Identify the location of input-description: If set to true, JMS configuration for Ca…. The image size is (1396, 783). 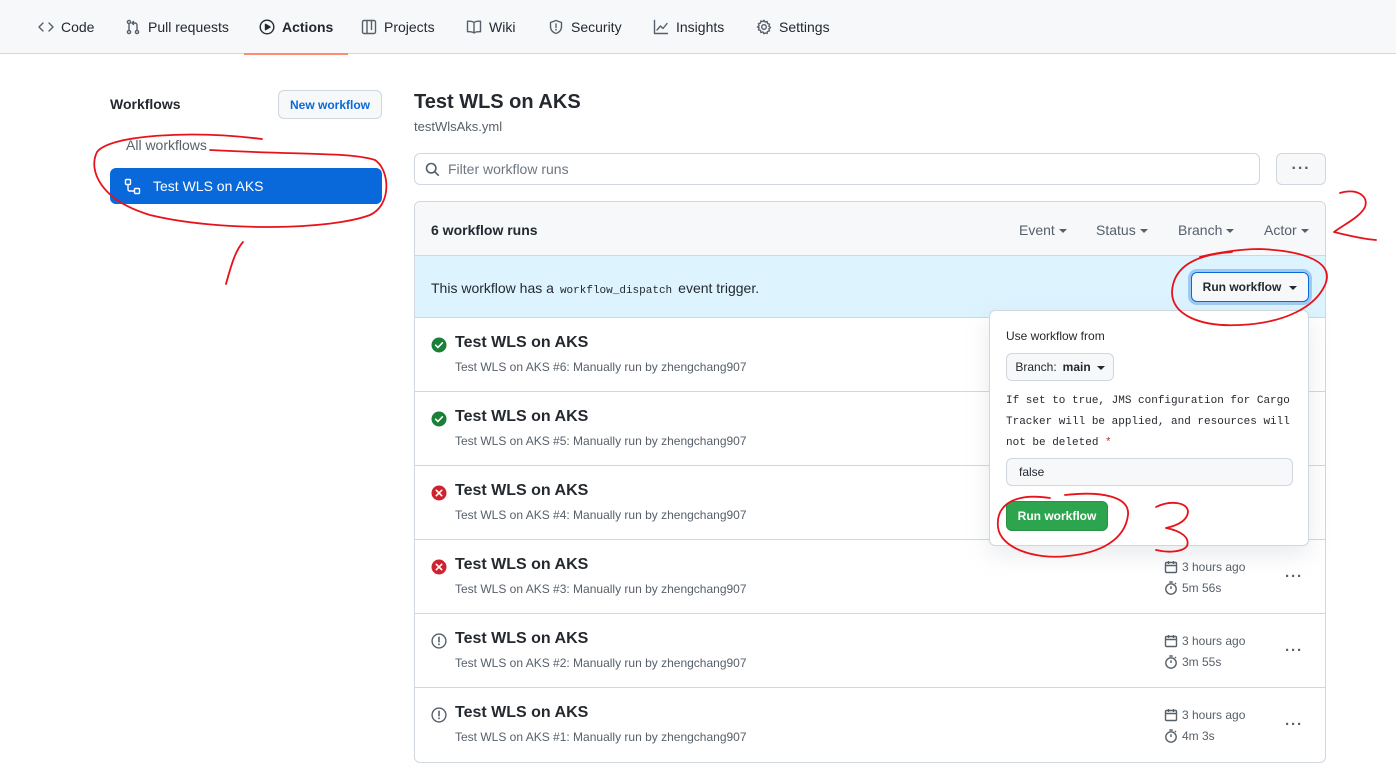
(1152, 422).